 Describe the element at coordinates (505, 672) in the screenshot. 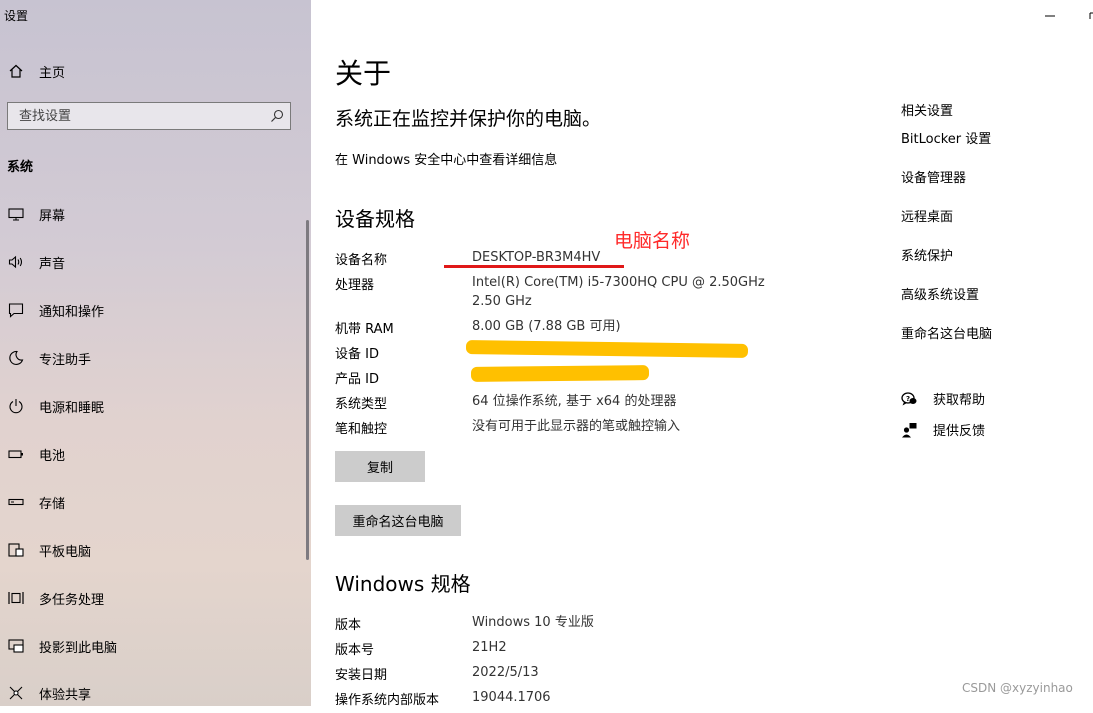

I see `spec-value-install-date: 2022/5/13` at that location.